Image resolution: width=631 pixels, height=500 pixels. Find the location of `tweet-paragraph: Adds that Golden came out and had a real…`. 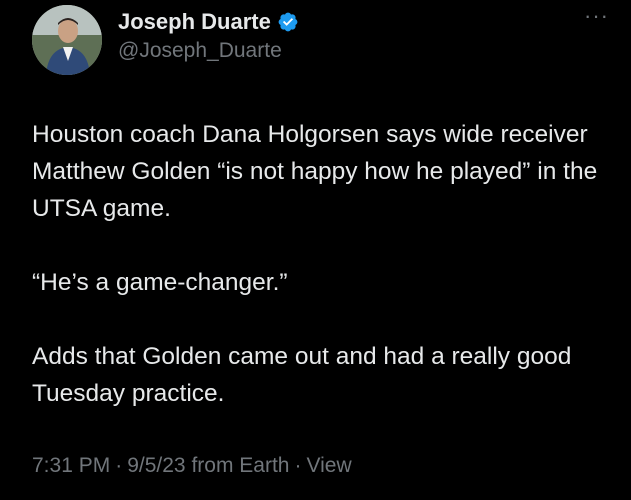

tweet-paragraph: Adds that Golden came out and had a real… is located at coordinates (302, 375).